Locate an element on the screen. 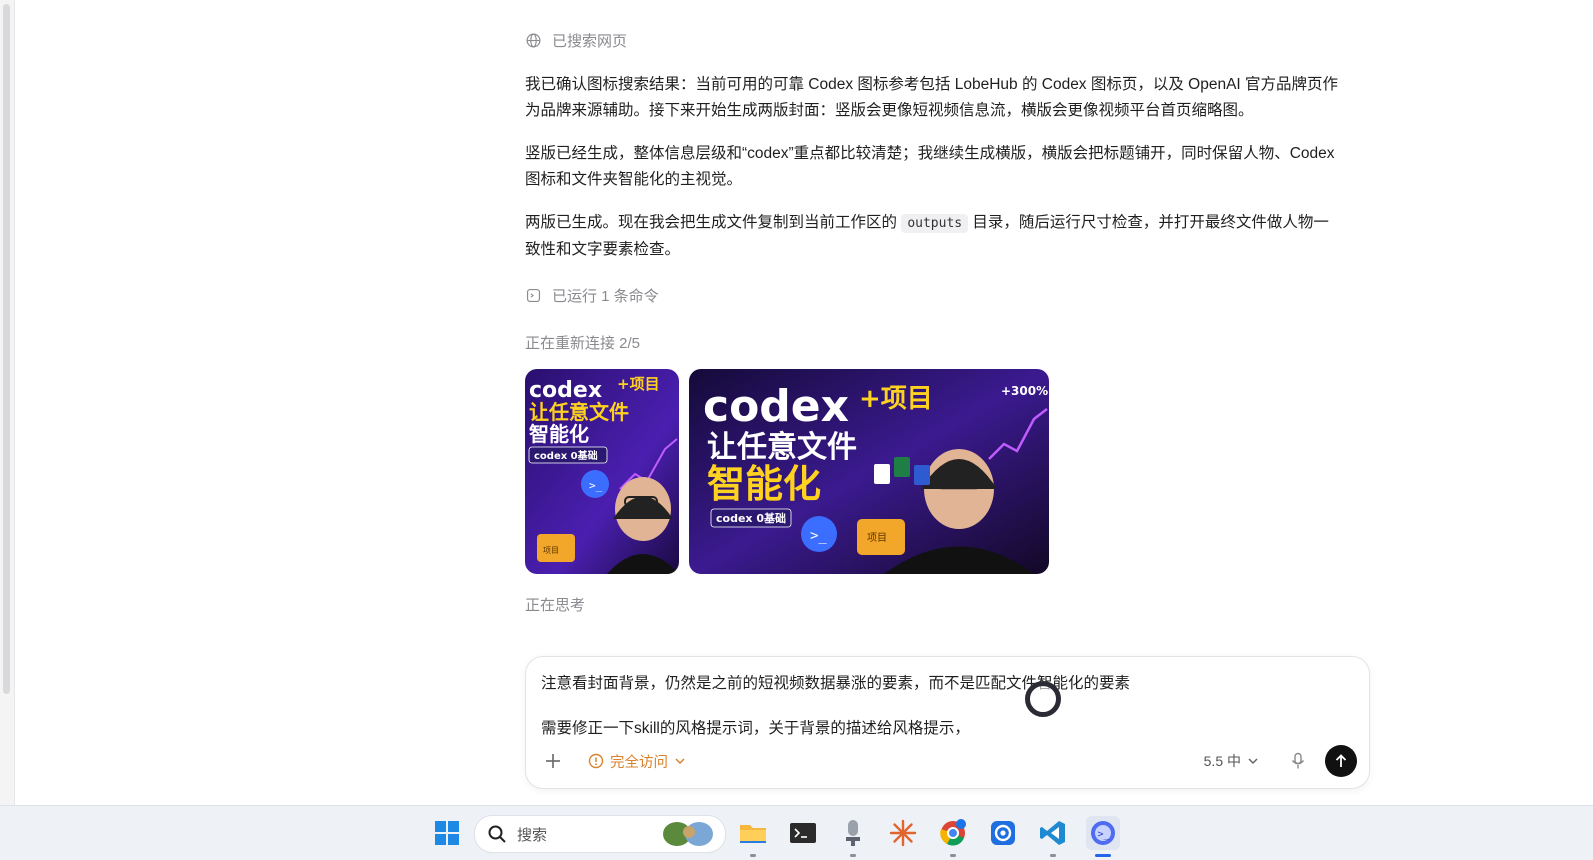  taskbar-search: 搜索 is located at coordinates (600, 834).